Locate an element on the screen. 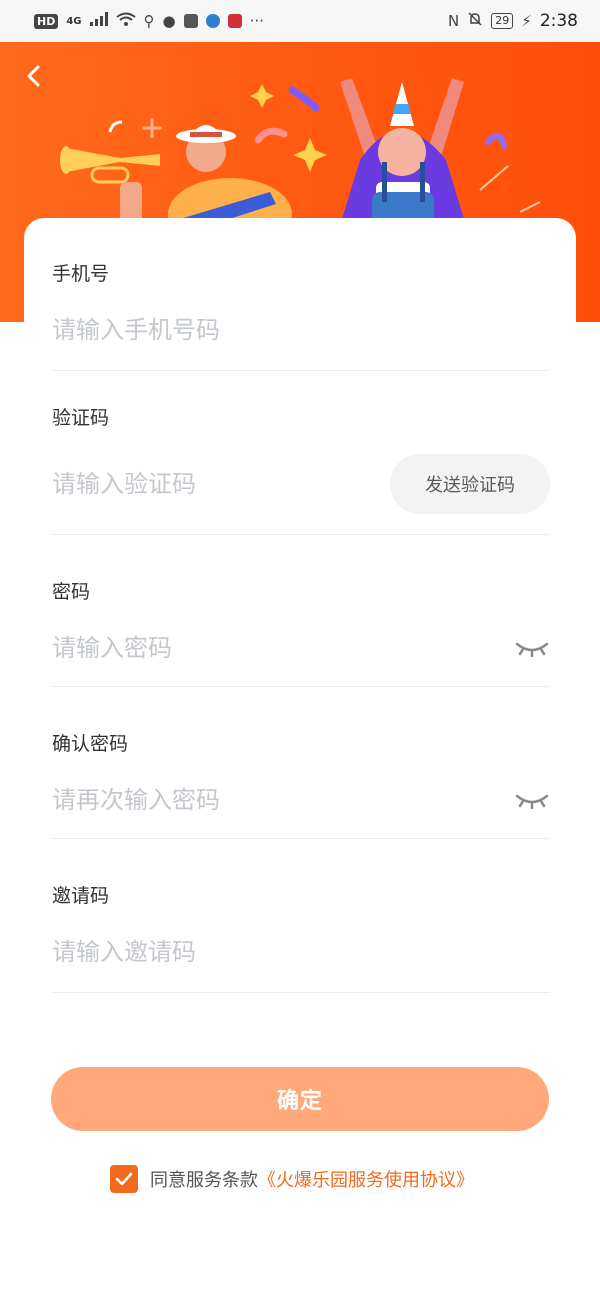 This screenshot has width=600, height=1301. checkmark-icon is located at coordinates (124, 1179).